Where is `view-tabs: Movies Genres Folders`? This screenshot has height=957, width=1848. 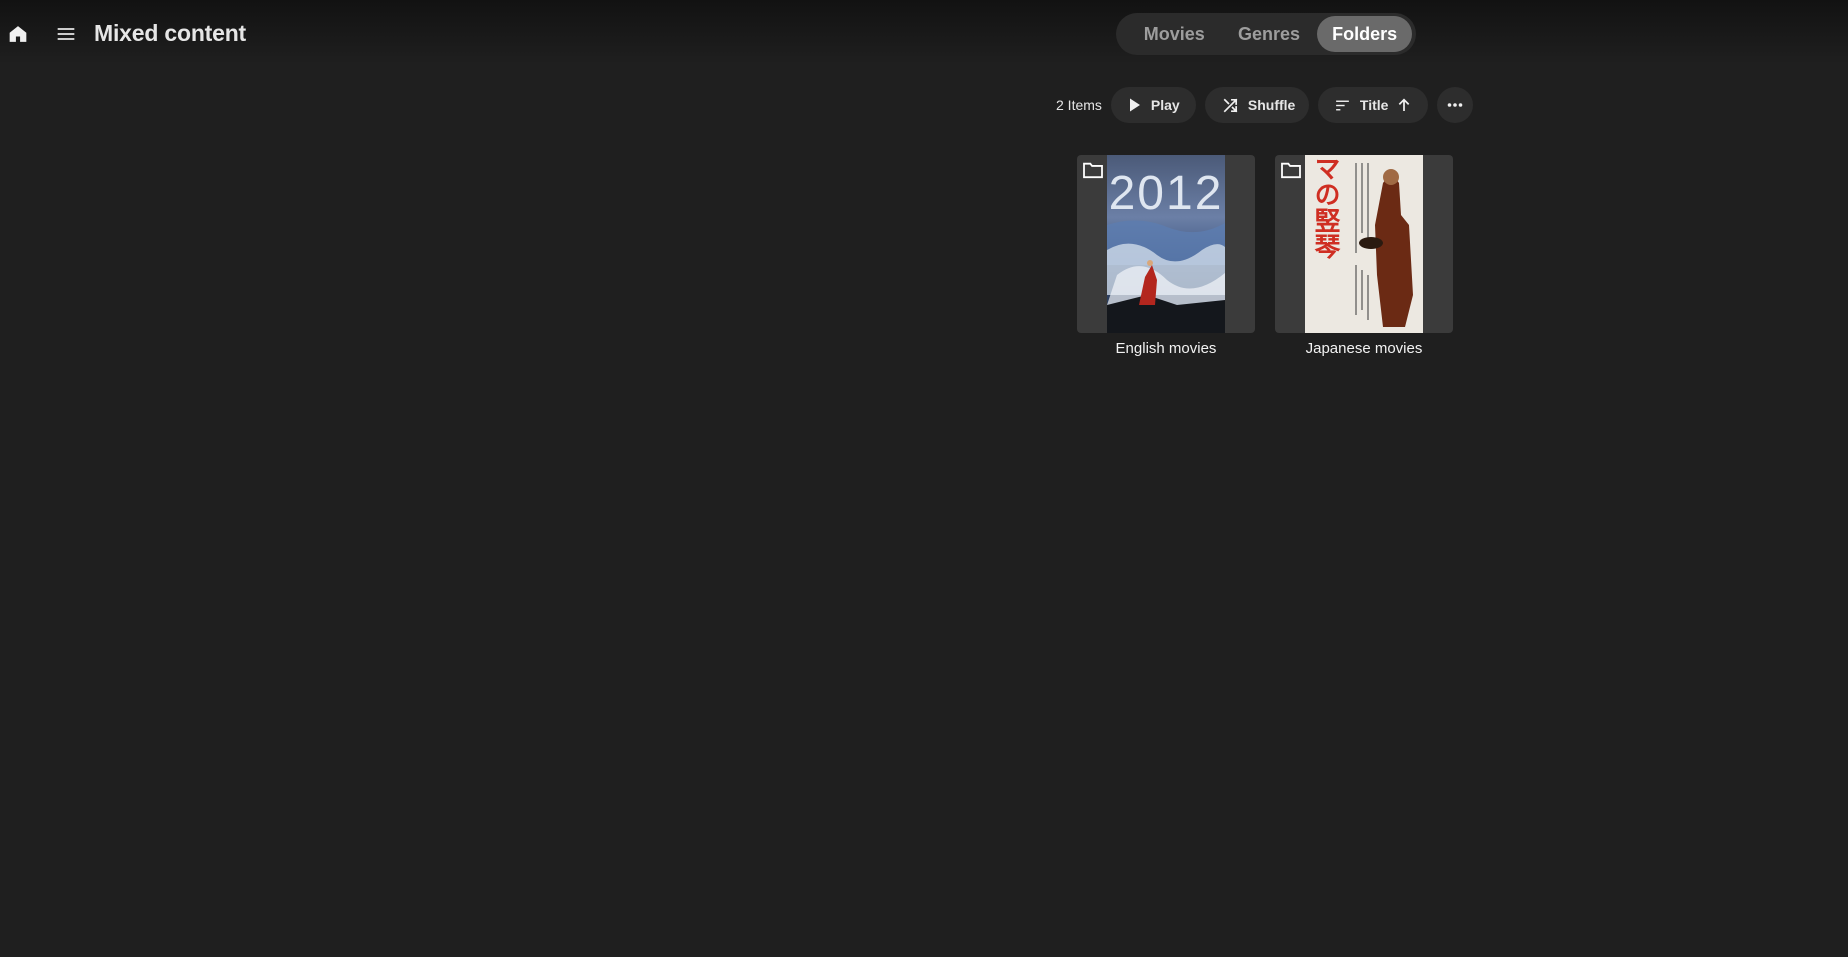 view-tabs: Movies Genres Folders is located at coordinates (1266, 34).